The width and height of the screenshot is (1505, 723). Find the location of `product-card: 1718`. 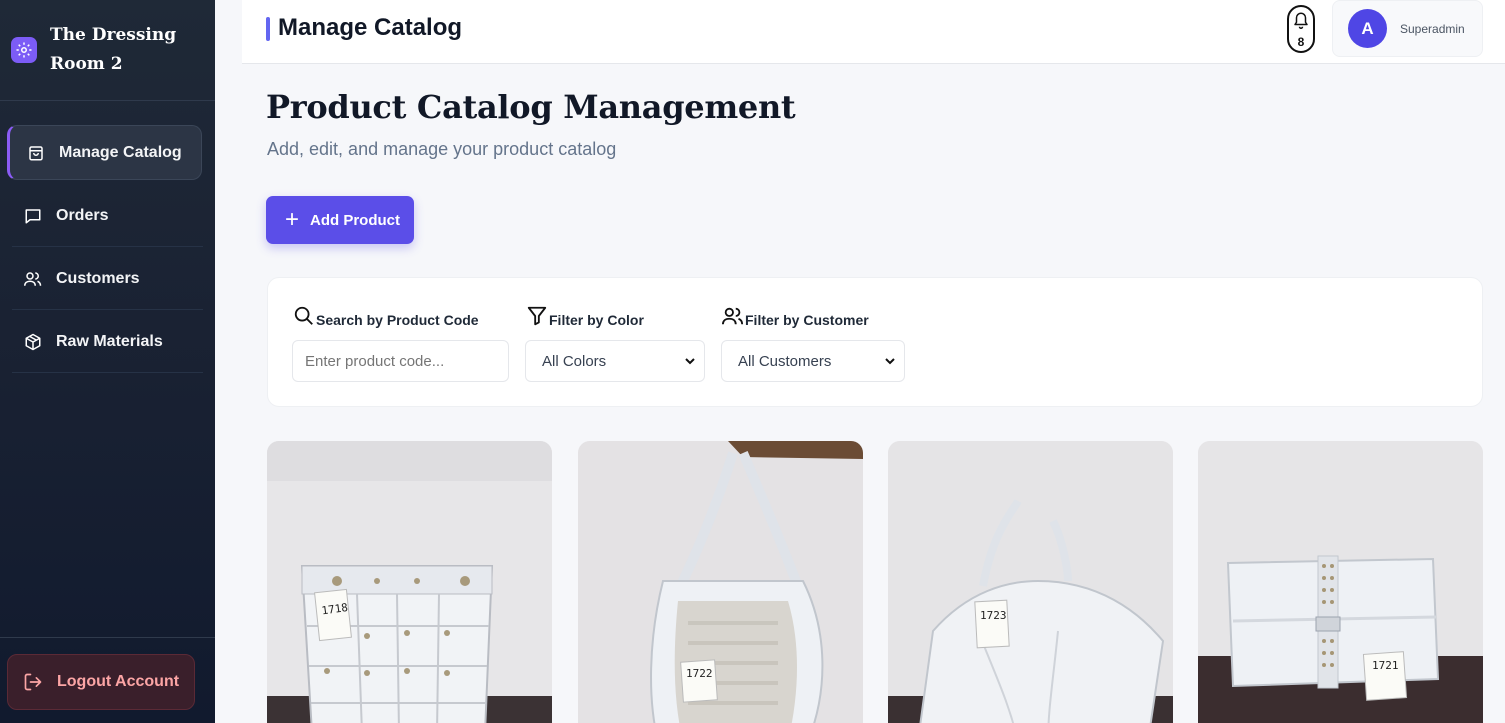

product-card: 1718 is located at coordinates (409, 582).